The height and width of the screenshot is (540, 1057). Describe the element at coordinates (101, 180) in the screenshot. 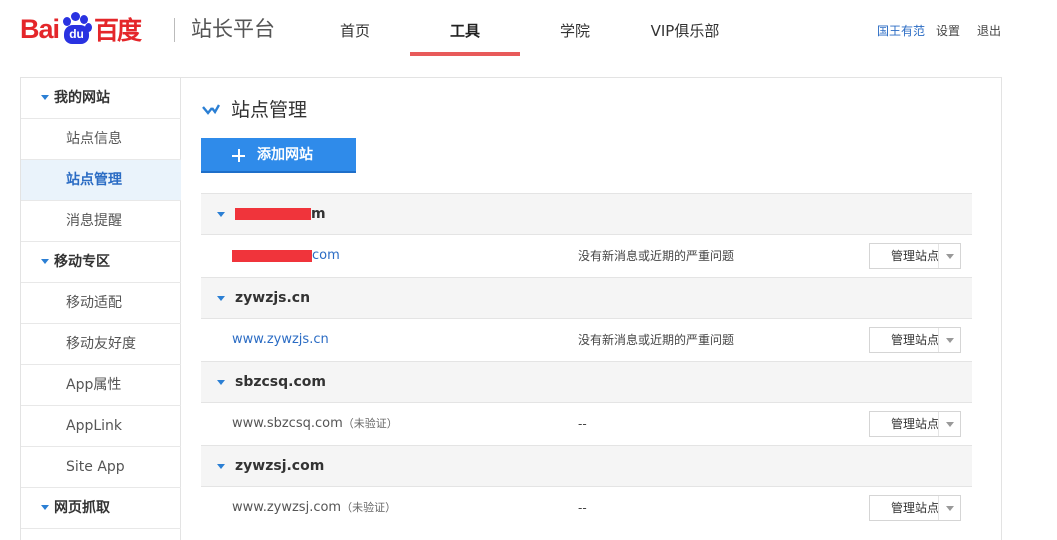

I see `sidebar-item-site-management: 站点管理` at that location.